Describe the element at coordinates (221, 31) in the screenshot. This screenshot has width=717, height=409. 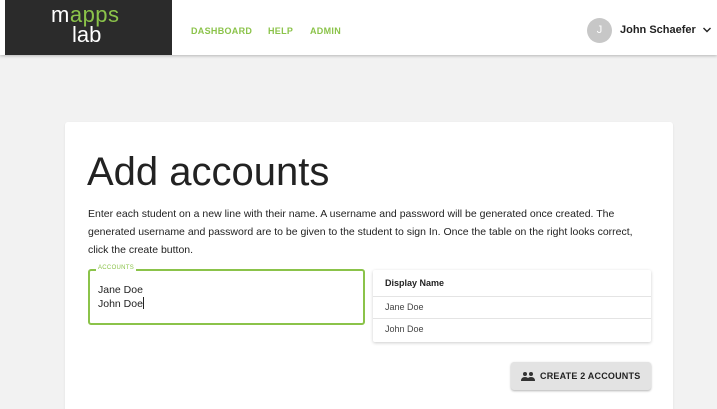
I see `nav-dashboard: DASHBOARD` at that location.